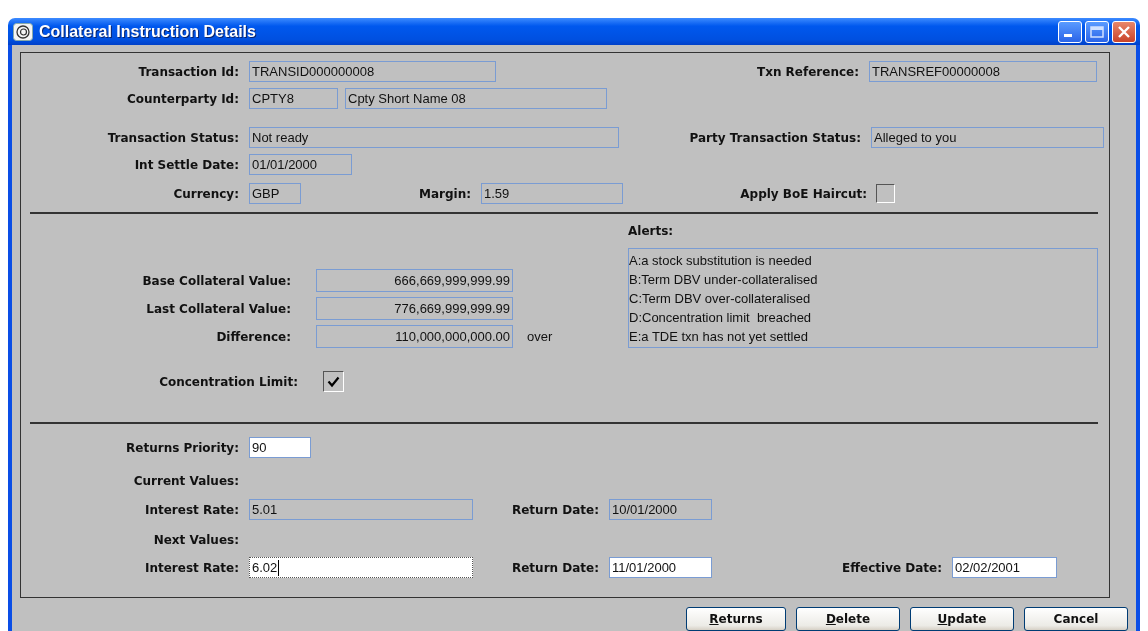  I want to click on field-label: Currency:, so click(205, 193).